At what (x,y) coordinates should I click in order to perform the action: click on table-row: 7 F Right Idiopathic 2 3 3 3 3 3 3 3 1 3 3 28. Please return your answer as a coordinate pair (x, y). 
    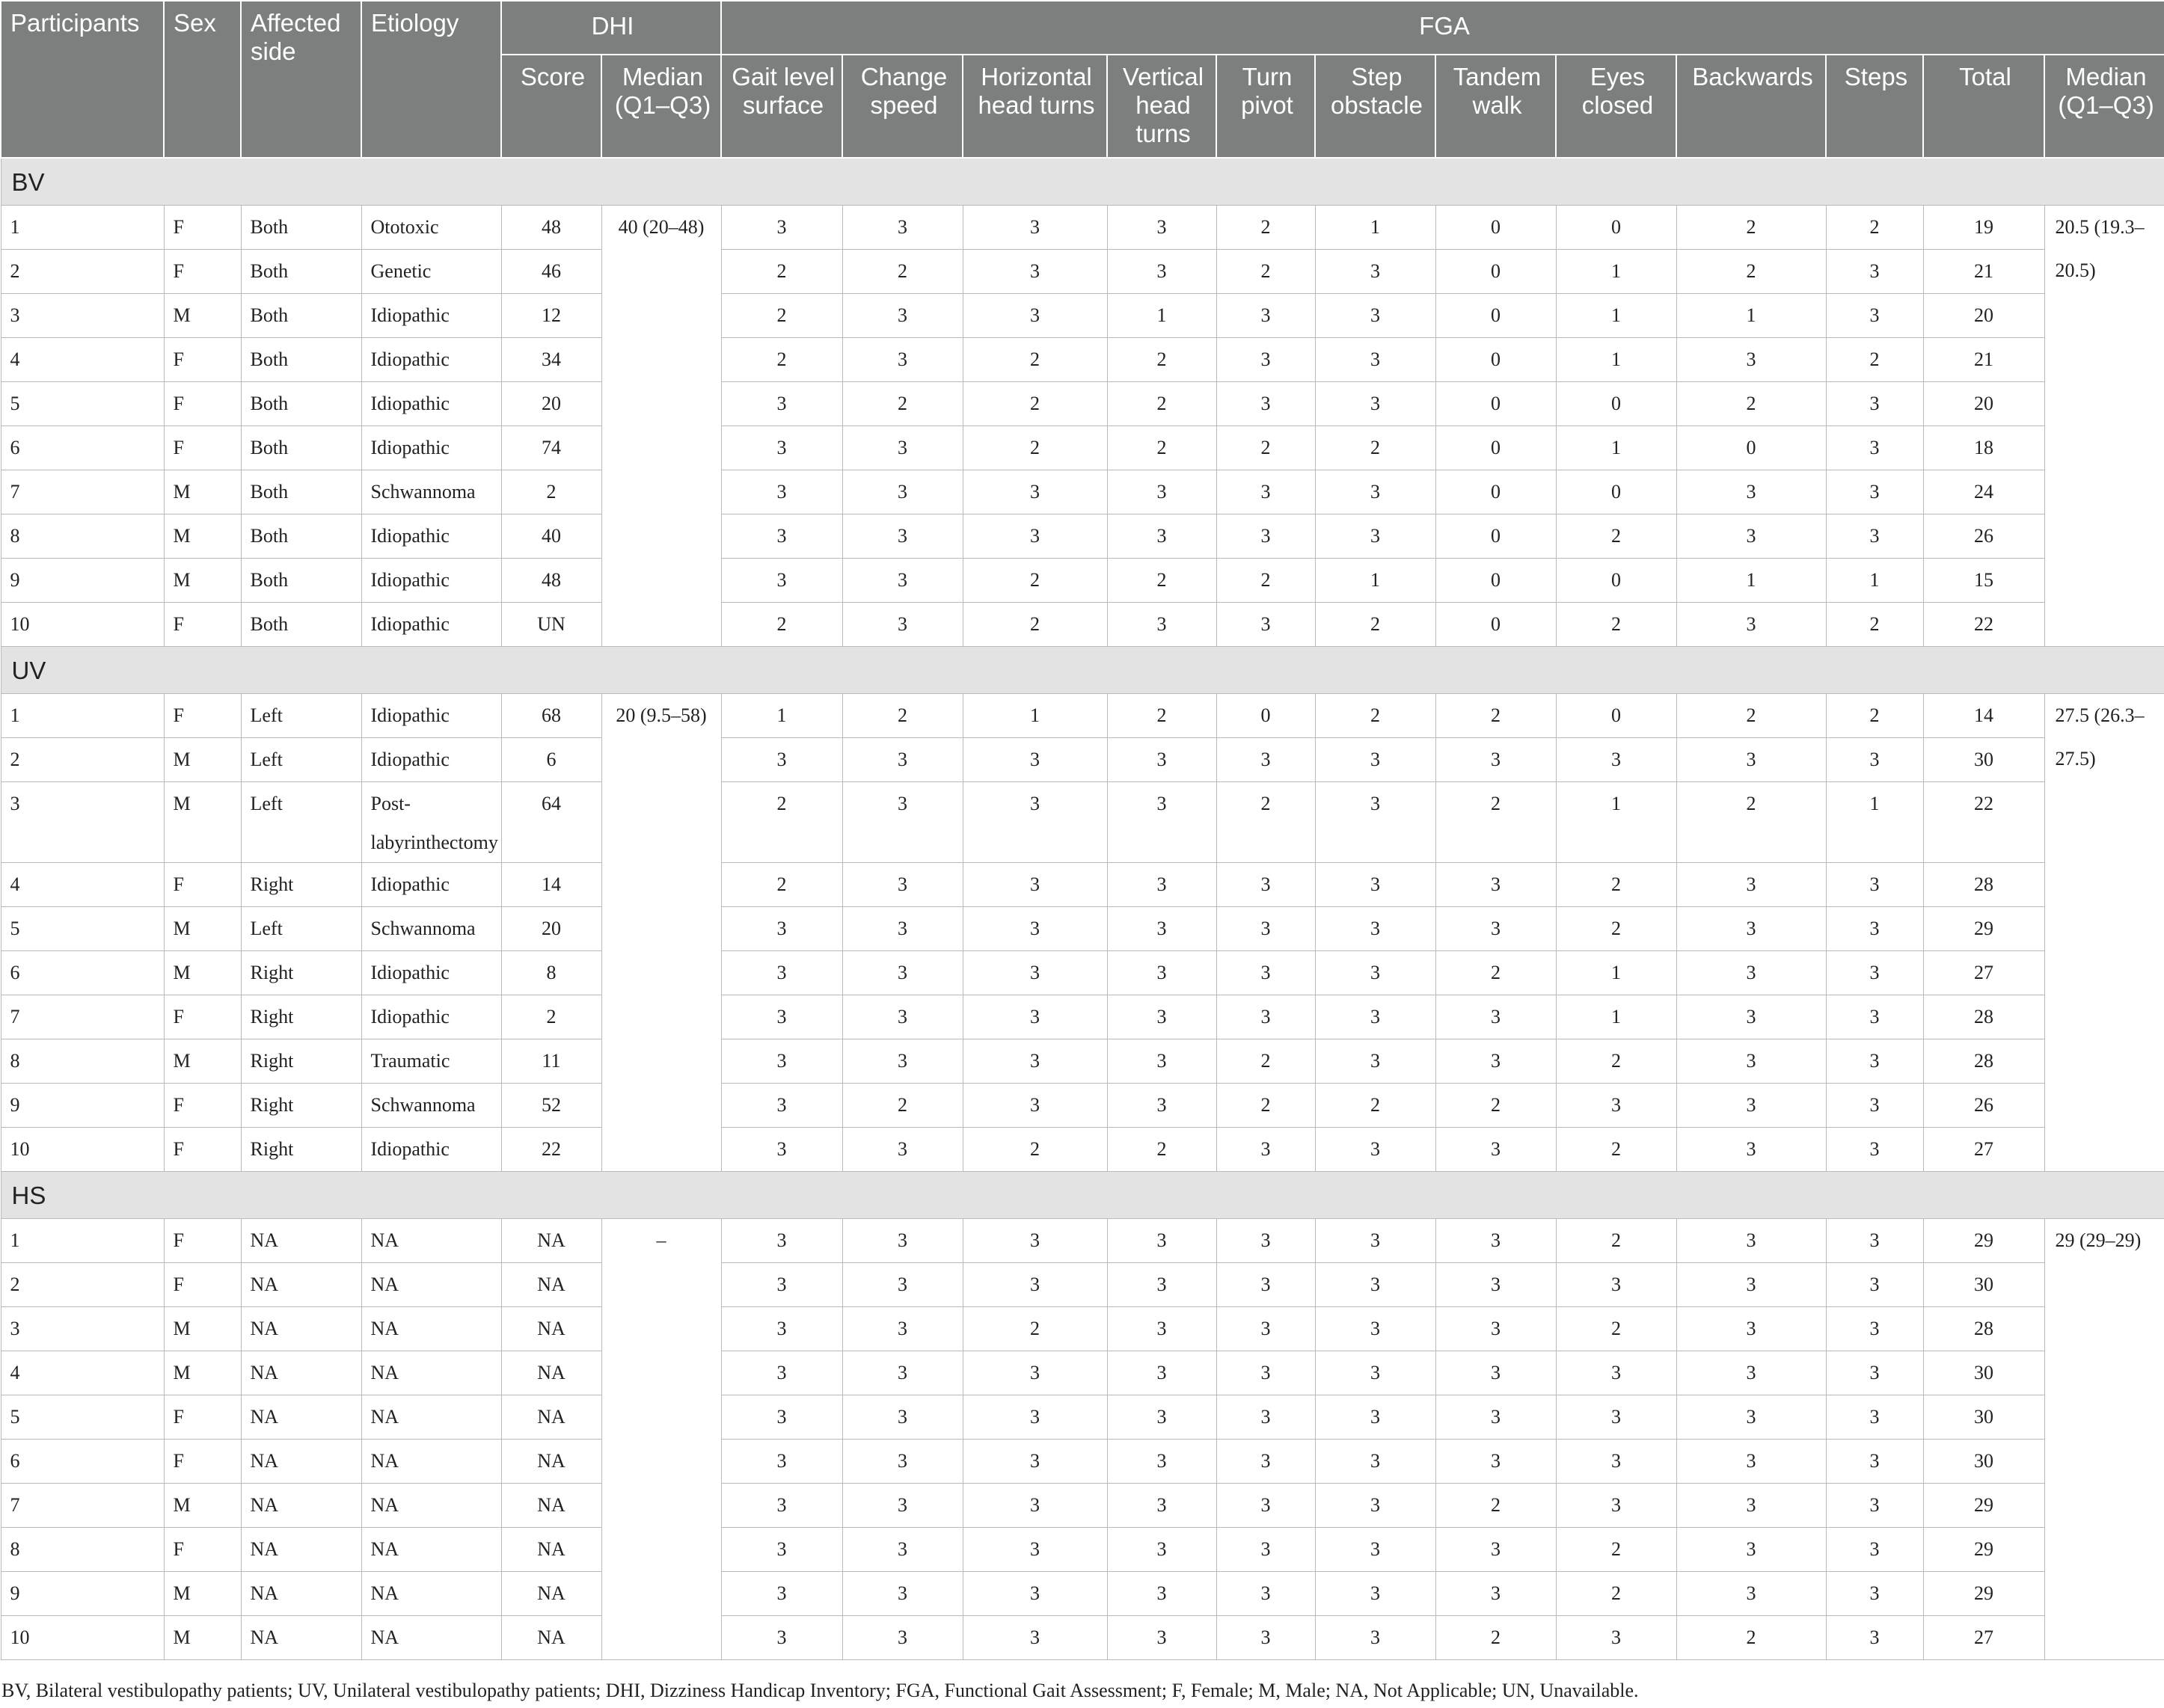
    Looking at the image, I should click on (1082, 1017).